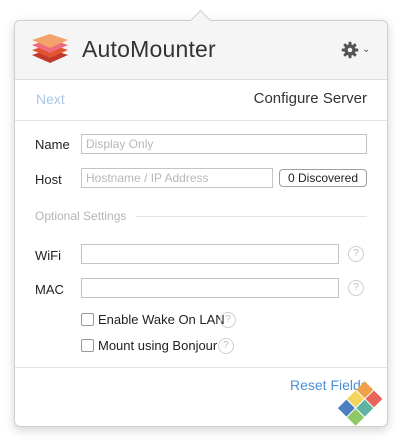 The width and height of the screenshot is (400, 445). Describe the element at coordinates (366, 49) in the screenshot. I see `chevron-down-icon: ⌄` at that location.